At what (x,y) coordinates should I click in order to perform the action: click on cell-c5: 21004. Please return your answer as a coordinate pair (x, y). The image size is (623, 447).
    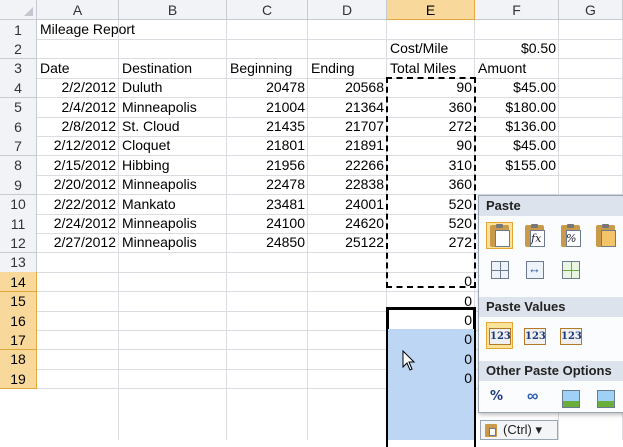
    Looking at the image, I should click on (267, 107).